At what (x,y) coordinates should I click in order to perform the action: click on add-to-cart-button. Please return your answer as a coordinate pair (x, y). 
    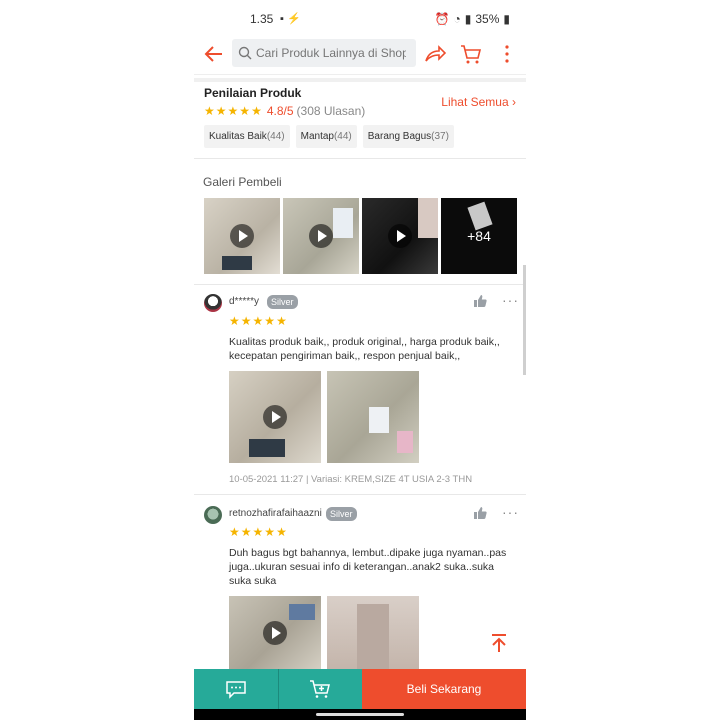
    Looking at the image, I should click on (320, 689).